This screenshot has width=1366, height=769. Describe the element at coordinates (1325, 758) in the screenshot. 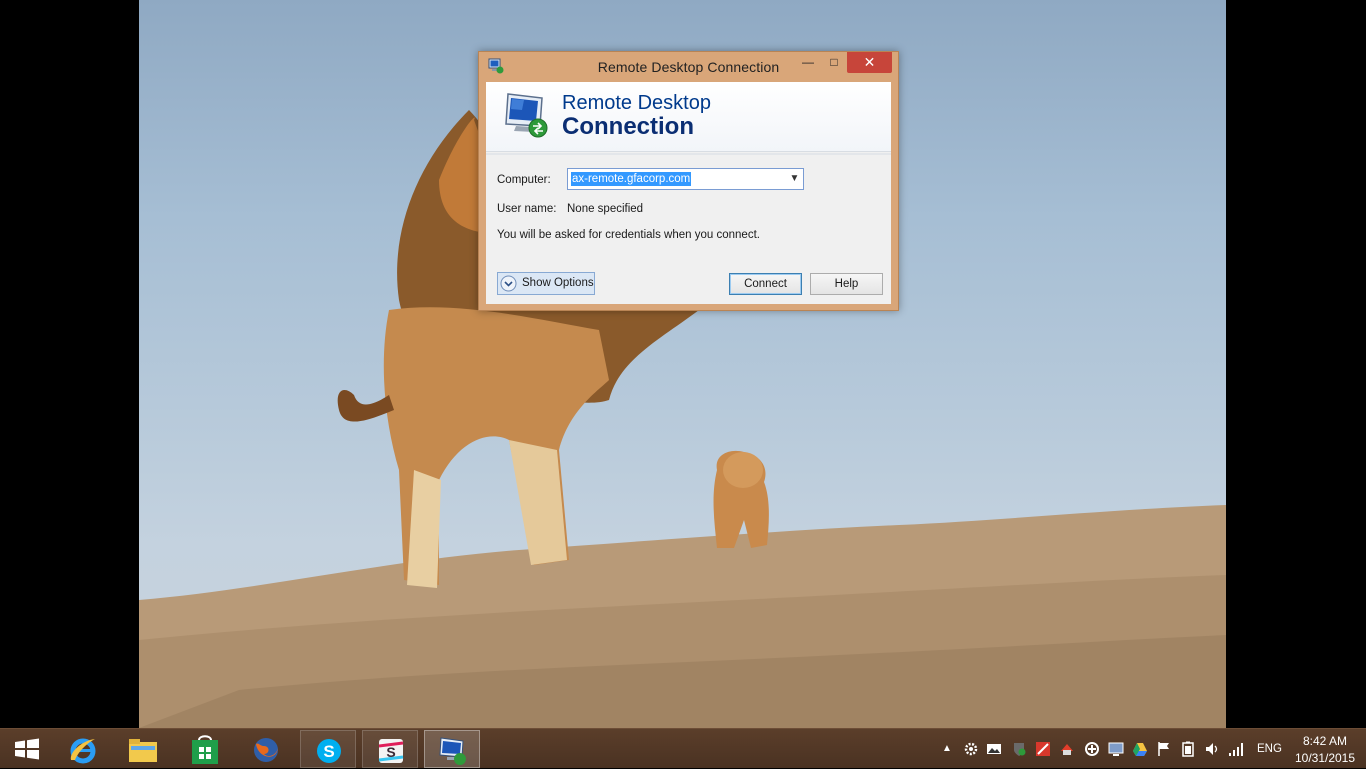

I see `clock-date: 10/31/2015` at that location.